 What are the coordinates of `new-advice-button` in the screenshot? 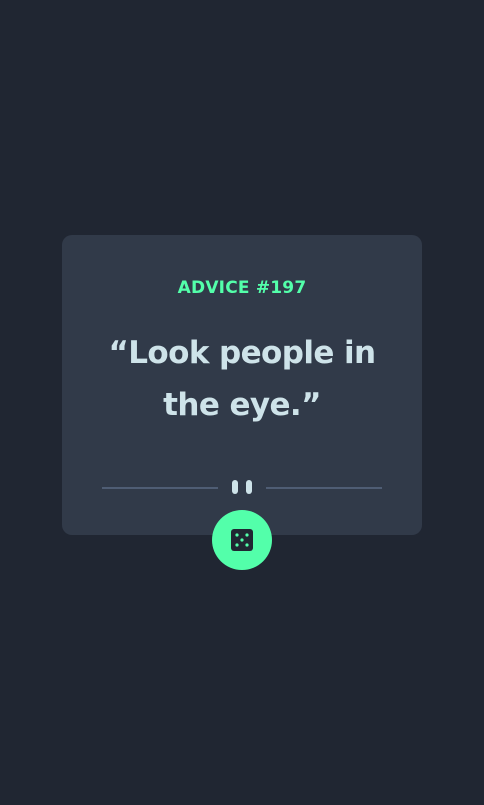 It's located at (242, 540).